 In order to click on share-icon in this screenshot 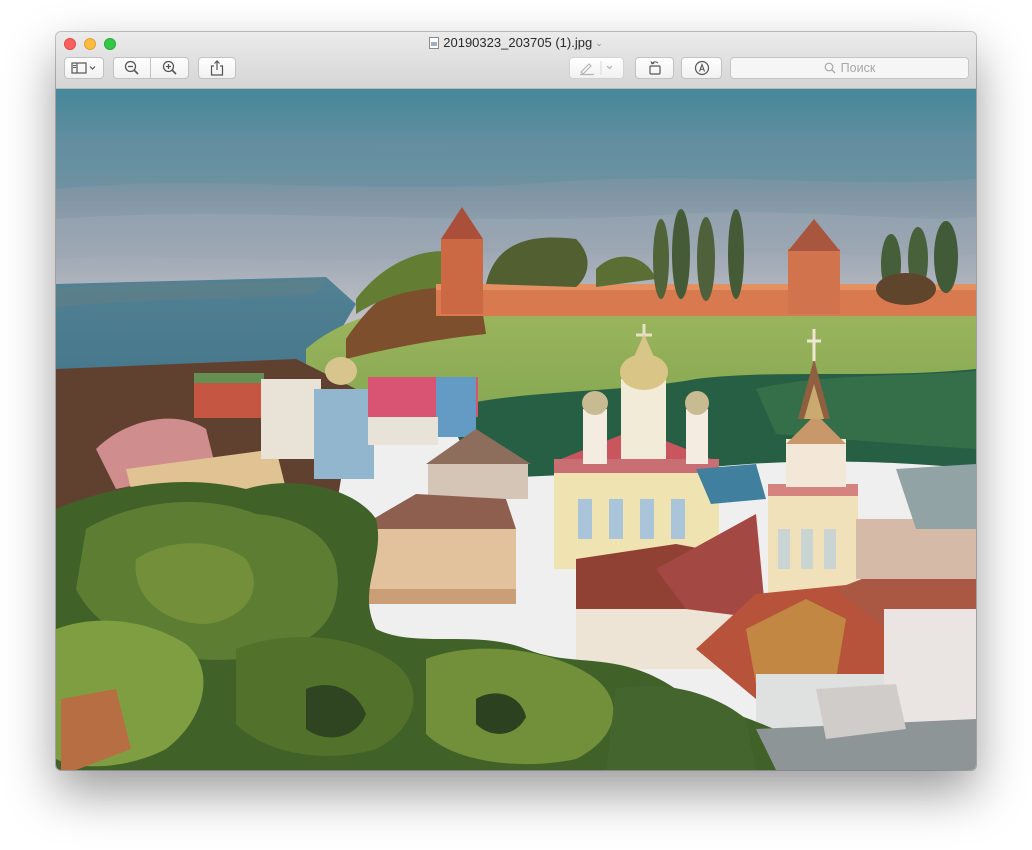, I will do `click(217, 68)`.